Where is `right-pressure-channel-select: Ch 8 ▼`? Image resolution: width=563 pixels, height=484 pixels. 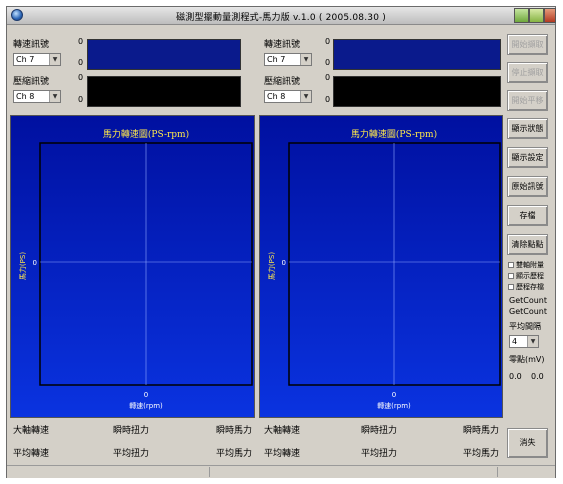
right-pressure-channel-select: Ch 8 ▼ is located at coordinates (288, 96).